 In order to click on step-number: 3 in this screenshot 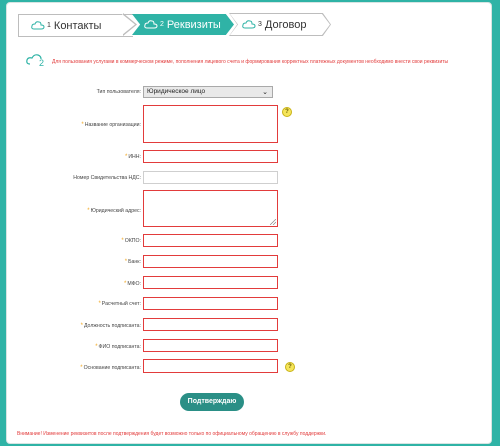, I will do `click(260, 24)`.